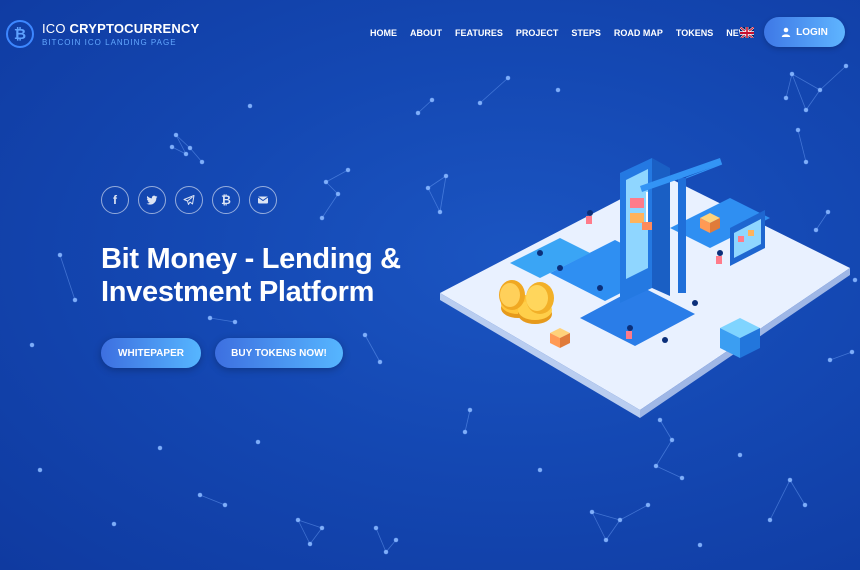 The width and height of the screenshot is (860, 570). Describe the element at coordinates (479, 33) in the screenshot. I see `nav-item-features: FEATURES` at that location.